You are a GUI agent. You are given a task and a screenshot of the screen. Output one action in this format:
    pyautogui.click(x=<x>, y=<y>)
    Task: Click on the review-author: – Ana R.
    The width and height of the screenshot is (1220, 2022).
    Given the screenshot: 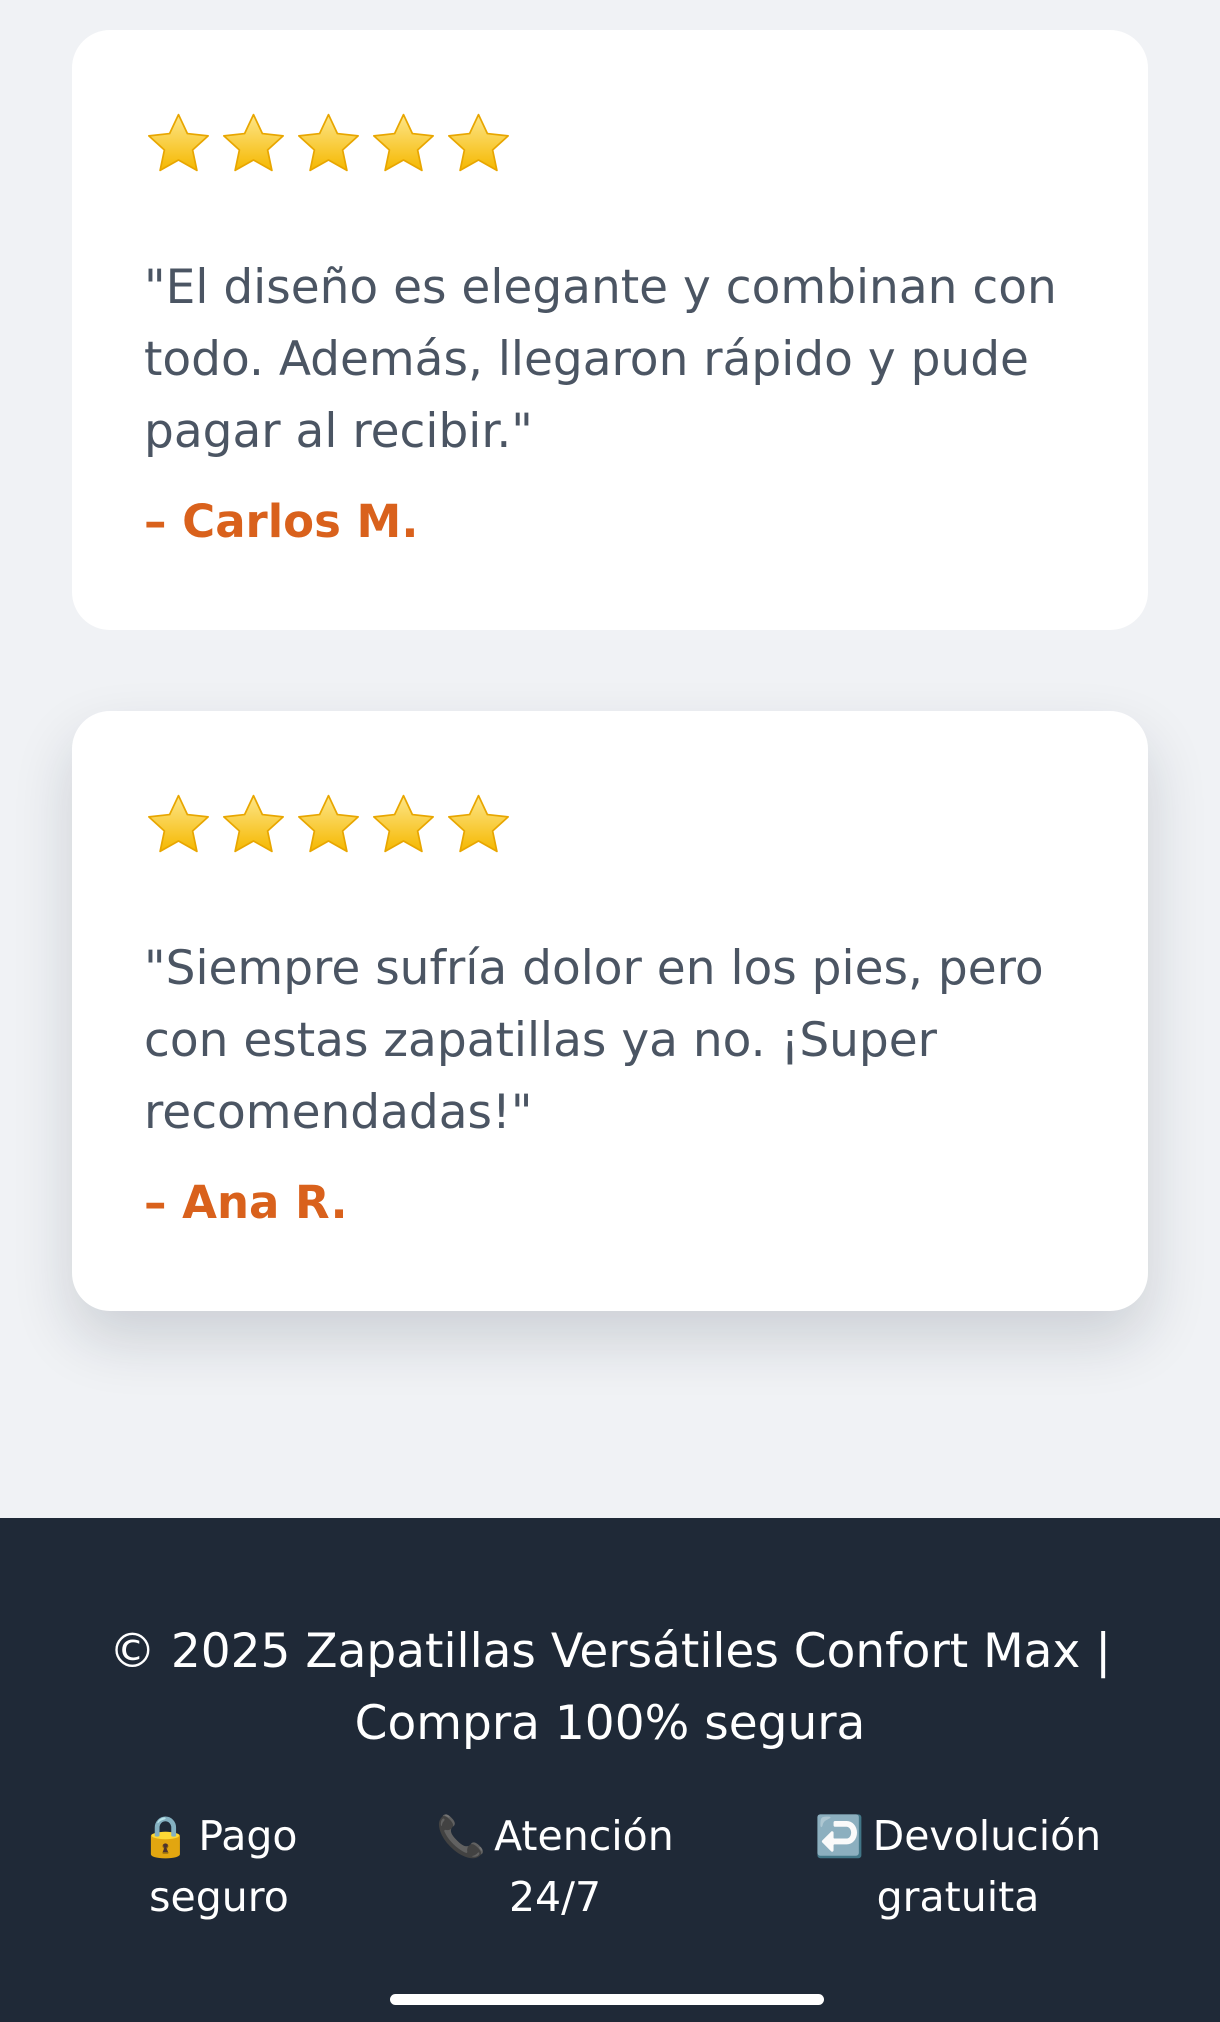 What is the action you would take?
    pyautogui.click(x=246, y=1202)
    